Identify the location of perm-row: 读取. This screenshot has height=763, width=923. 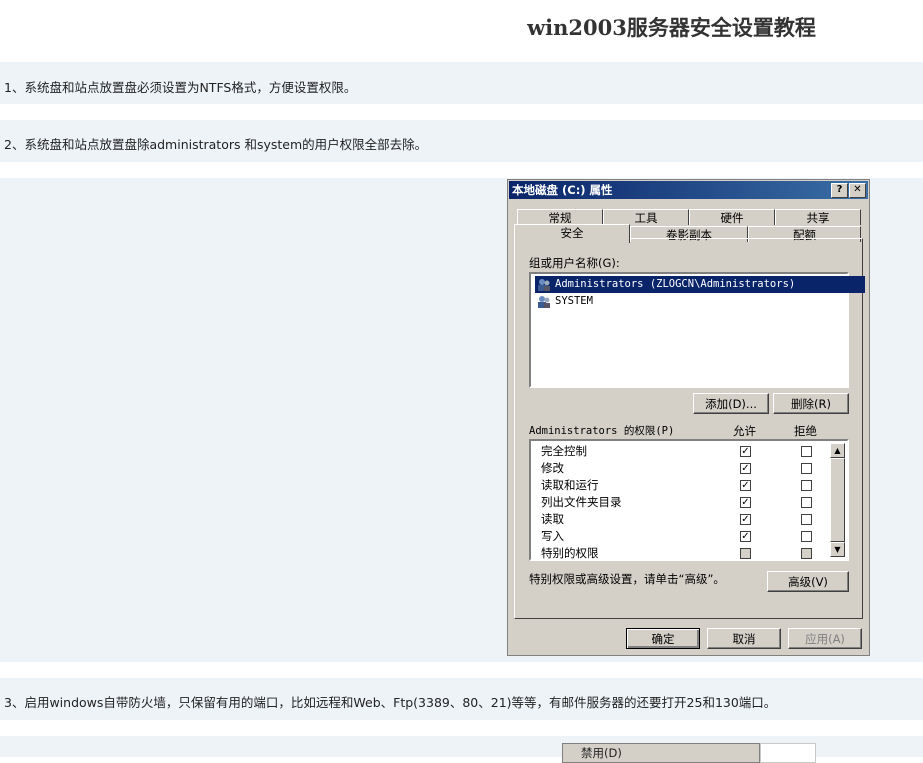
(552, 519).